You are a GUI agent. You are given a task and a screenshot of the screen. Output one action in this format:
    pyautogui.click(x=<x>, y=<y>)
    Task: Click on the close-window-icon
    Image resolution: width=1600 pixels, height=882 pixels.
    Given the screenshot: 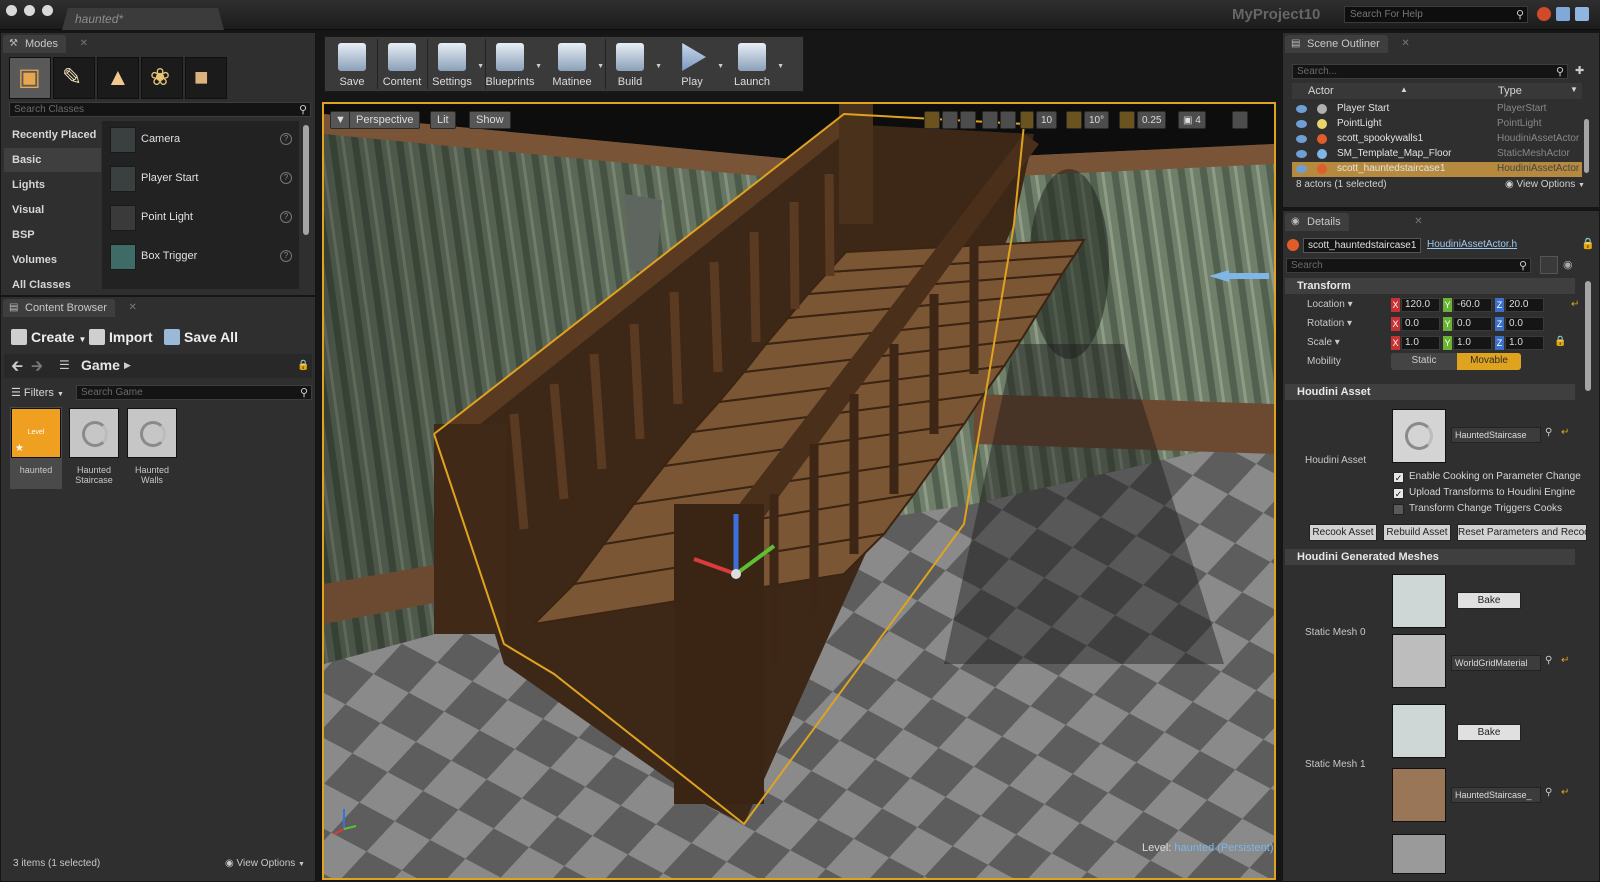 What is the action you would take?
    pyautogui.click(x=11, y=10)
    